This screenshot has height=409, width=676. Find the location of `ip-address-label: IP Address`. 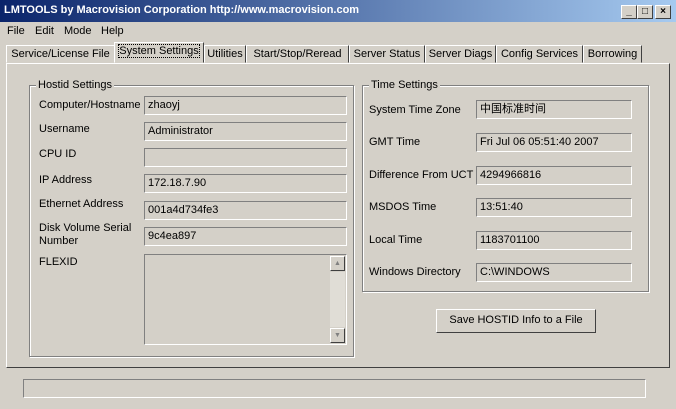

ip-address-label: IP Address is located at coordinates (65, 180).